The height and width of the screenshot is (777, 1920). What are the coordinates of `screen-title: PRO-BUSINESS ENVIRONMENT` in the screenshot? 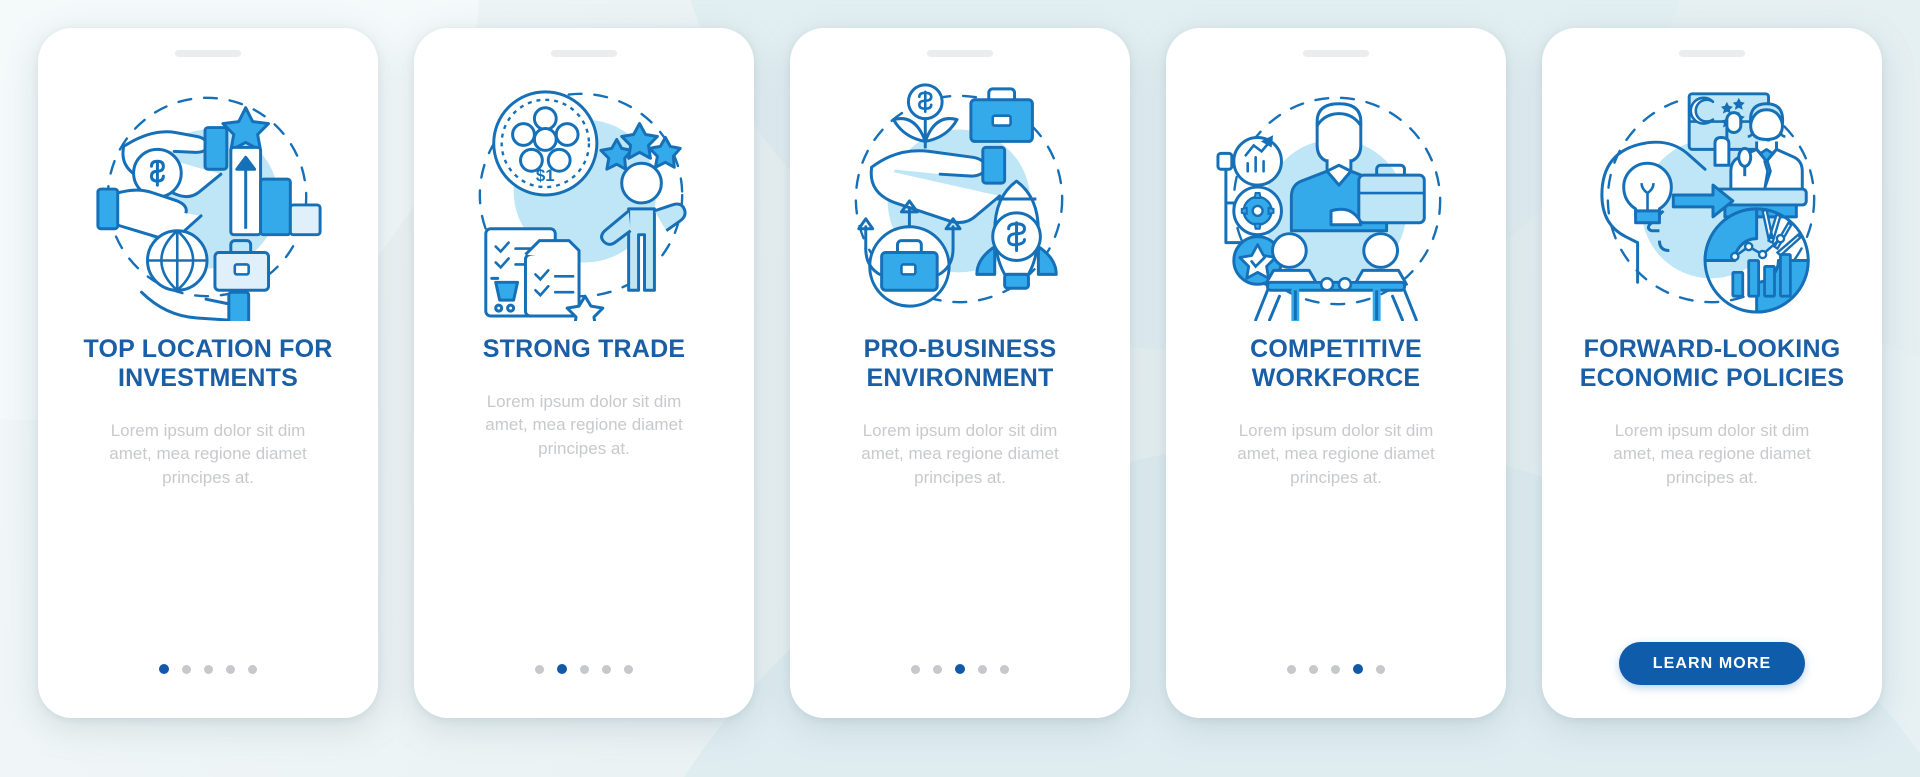 It's located at (960, 363).